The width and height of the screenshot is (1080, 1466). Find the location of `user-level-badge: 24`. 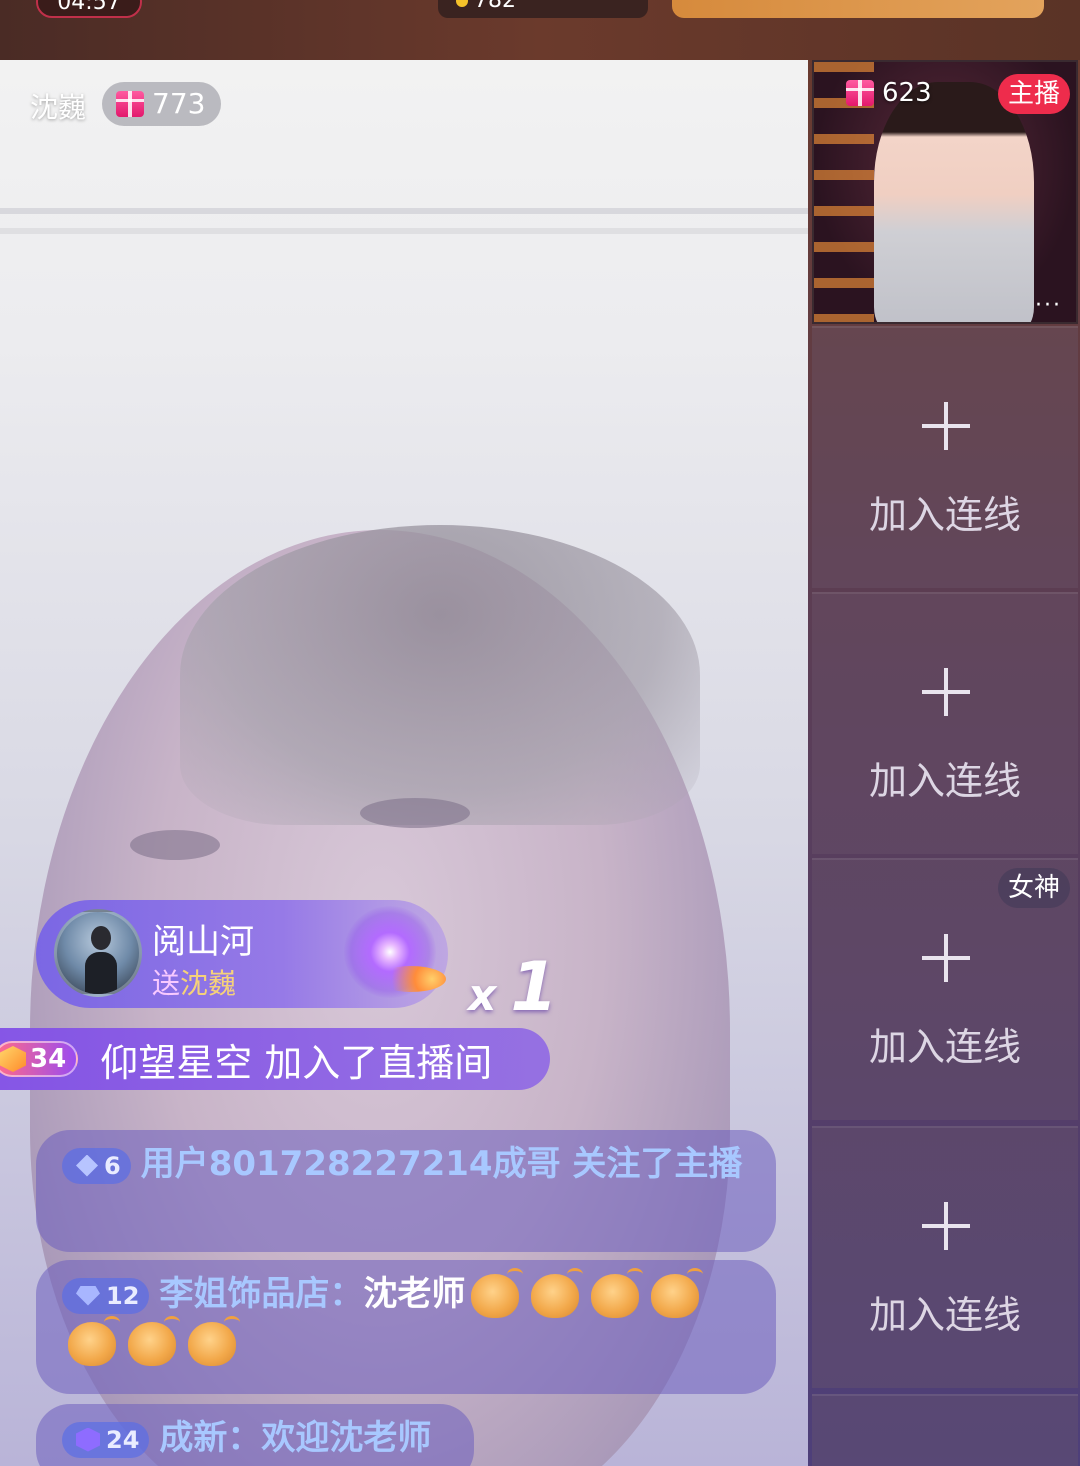

user-level-badge: 24 is located at coordinates (106, 1439).